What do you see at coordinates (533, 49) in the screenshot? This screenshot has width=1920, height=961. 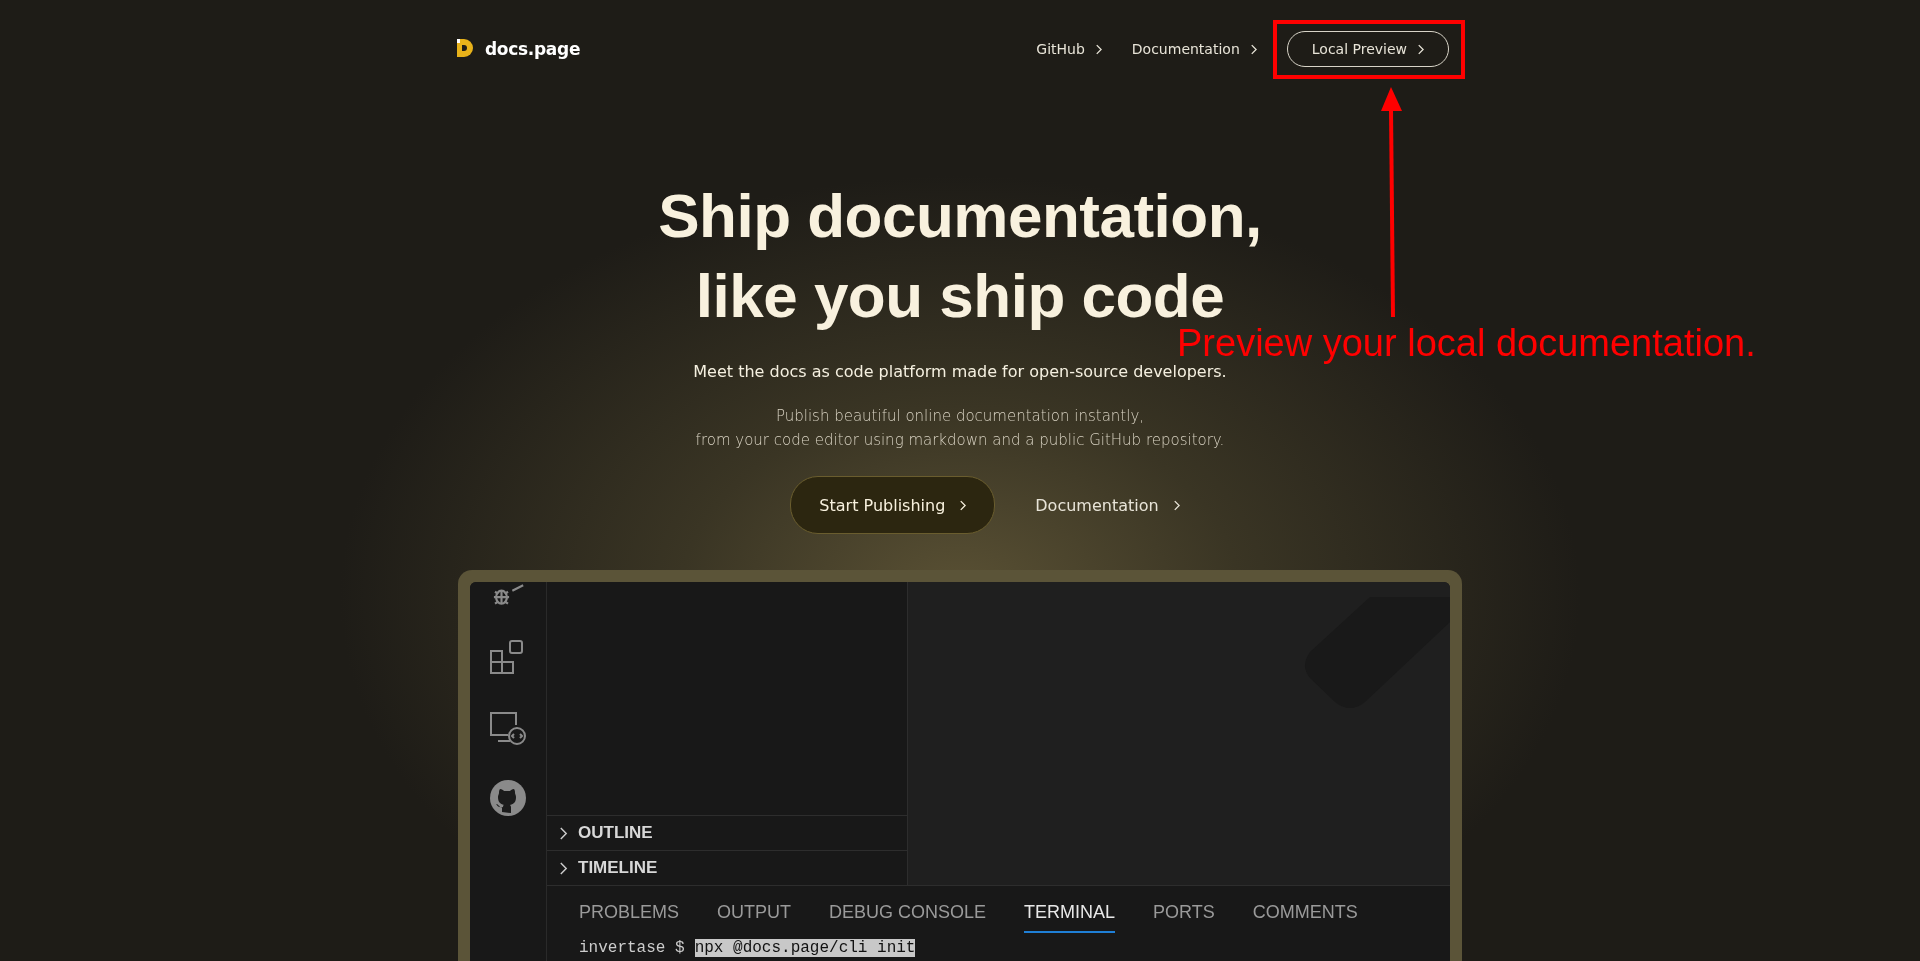 I see `logo-text: docs.page` at bounding box center [533, 49].